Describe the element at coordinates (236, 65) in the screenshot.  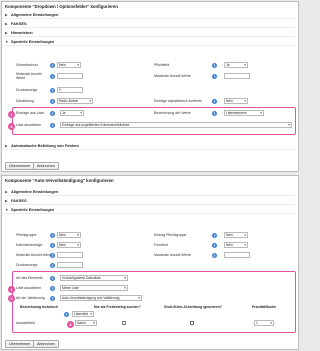
I see `pflichtfeld-select: Ja` at that location.